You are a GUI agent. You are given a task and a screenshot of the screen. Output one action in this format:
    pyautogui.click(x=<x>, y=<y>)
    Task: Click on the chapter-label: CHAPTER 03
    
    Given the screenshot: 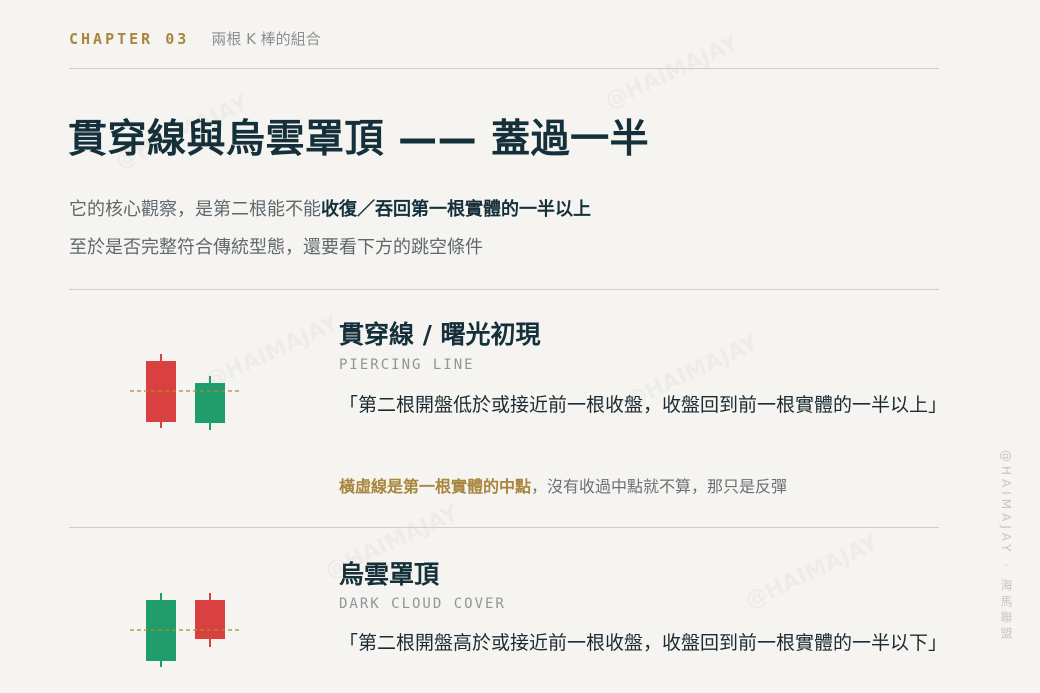 What is the action you would take?
    pyautogui.click(x=129, y=38)
    